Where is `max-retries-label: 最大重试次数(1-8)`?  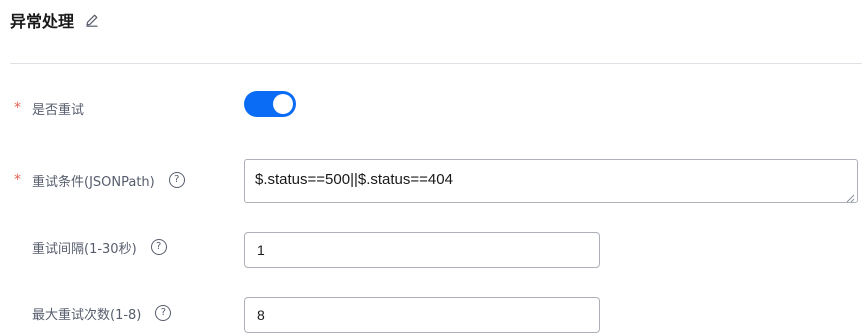
max-retries-label: 最大重试次数(1-8) is located at coordinates (87, 315).